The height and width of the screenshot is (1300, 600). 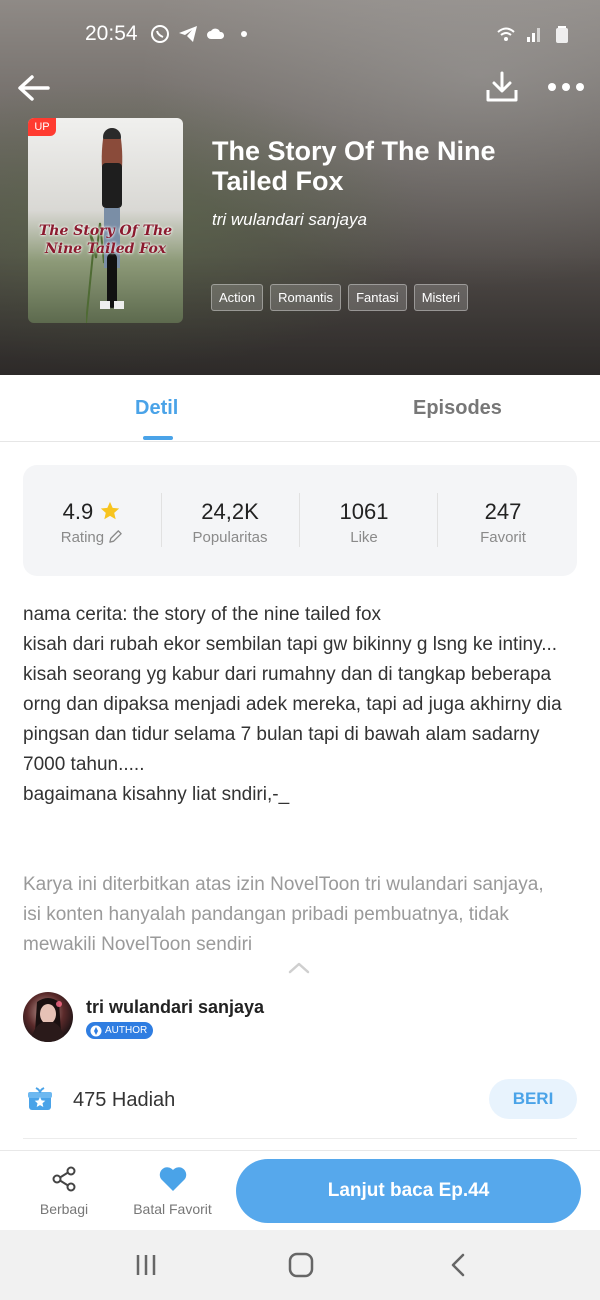 I want to click on chevron-up-icon, so click(x=299, y=968).